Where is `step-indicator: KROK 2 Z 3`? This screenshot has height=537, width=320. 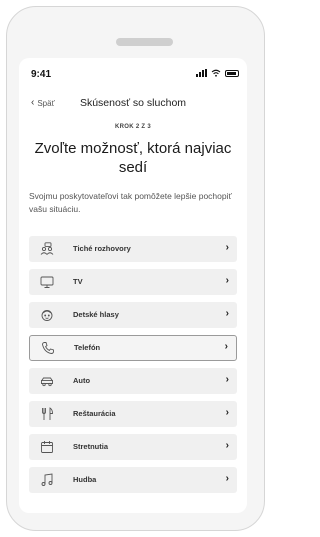 step-indicator: KROK 2 Z 3 is located at coordinates (132, 127).